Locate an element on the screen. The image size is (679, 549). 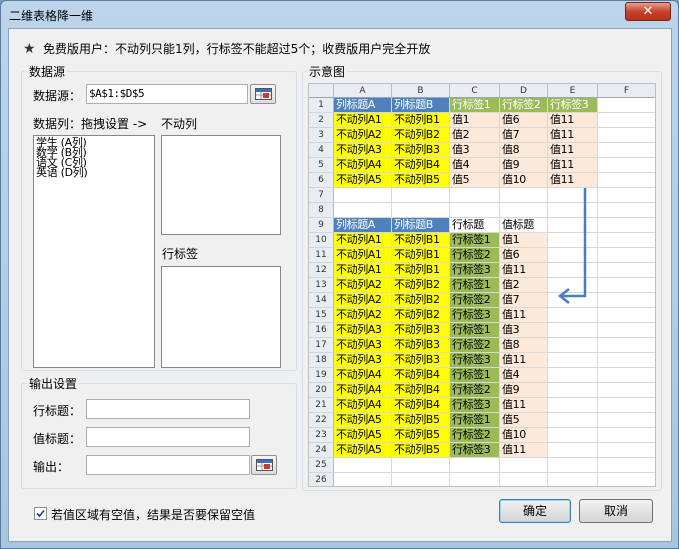
sheet-cell: 不动列A2 is located at coordinates (363, 315).